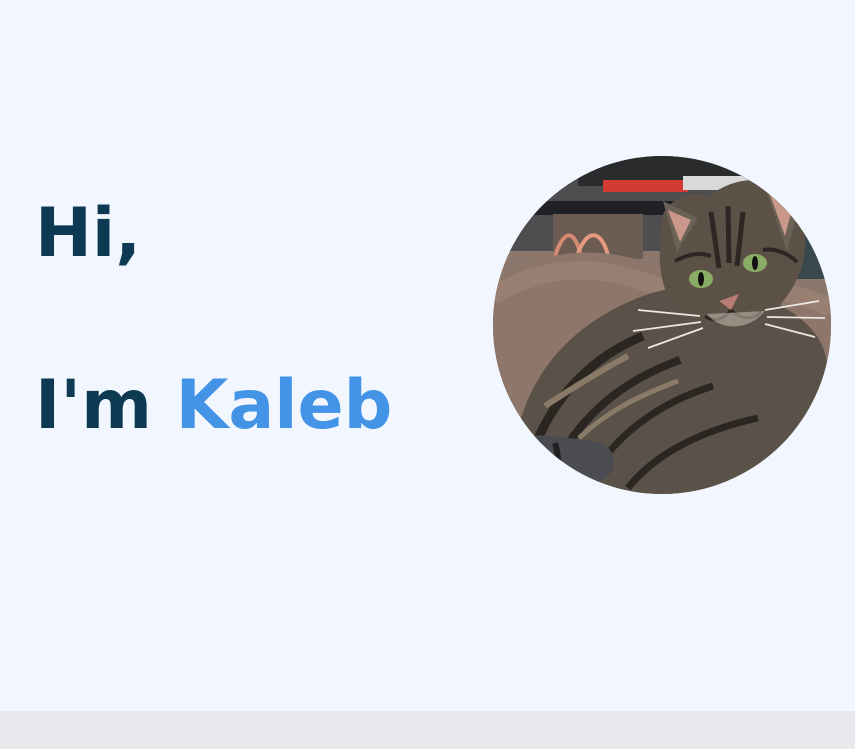 The width and height of the screenshot is (855, 749). I want to click on greeting-heading: Hi,, so click(88, 233).